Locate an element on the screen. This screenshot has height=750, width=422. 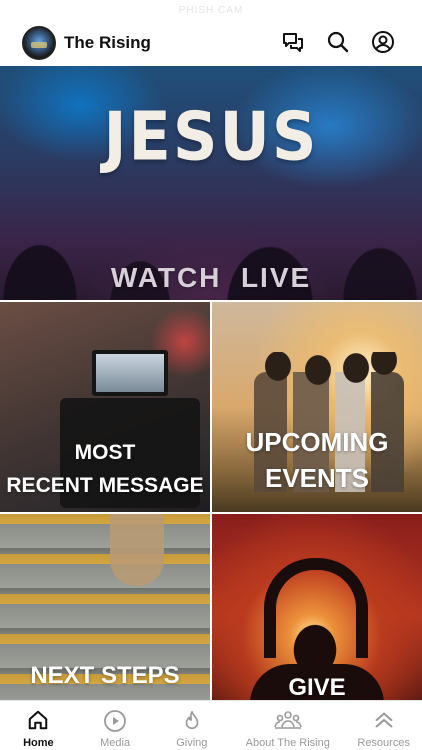
flame-icon is located at coordinates (192, 720).